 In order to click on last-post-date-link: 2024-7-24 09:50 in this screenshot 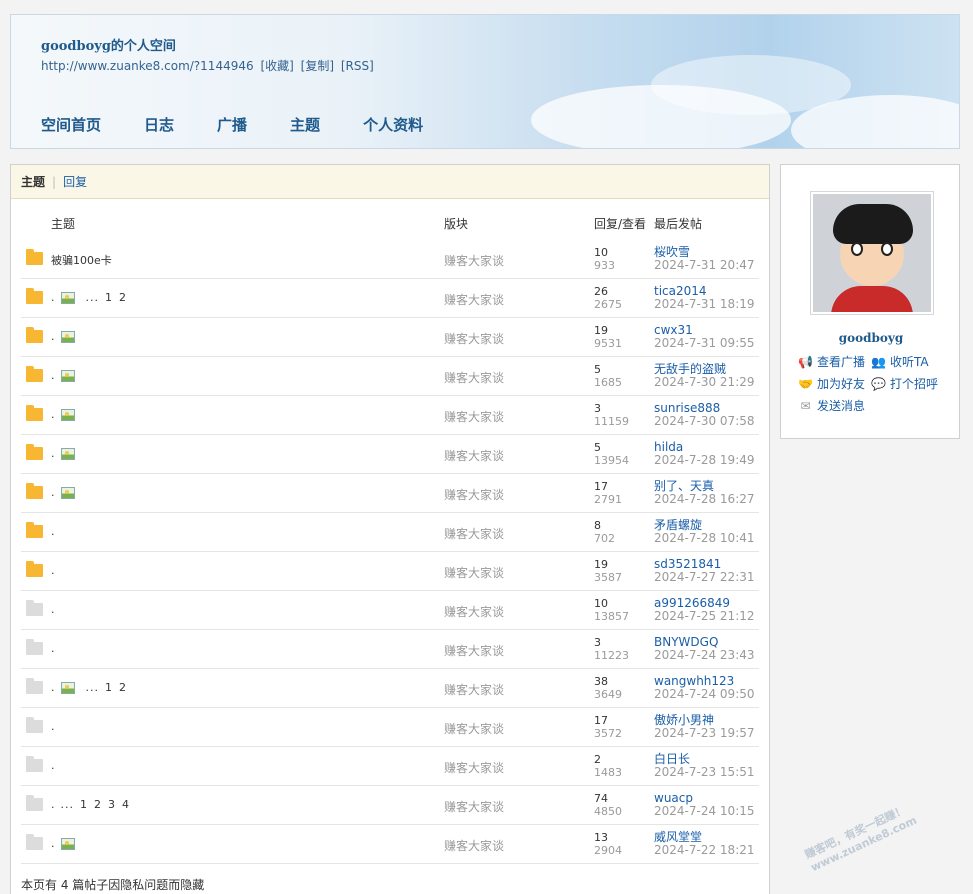, I will do `click(704, 694)`.